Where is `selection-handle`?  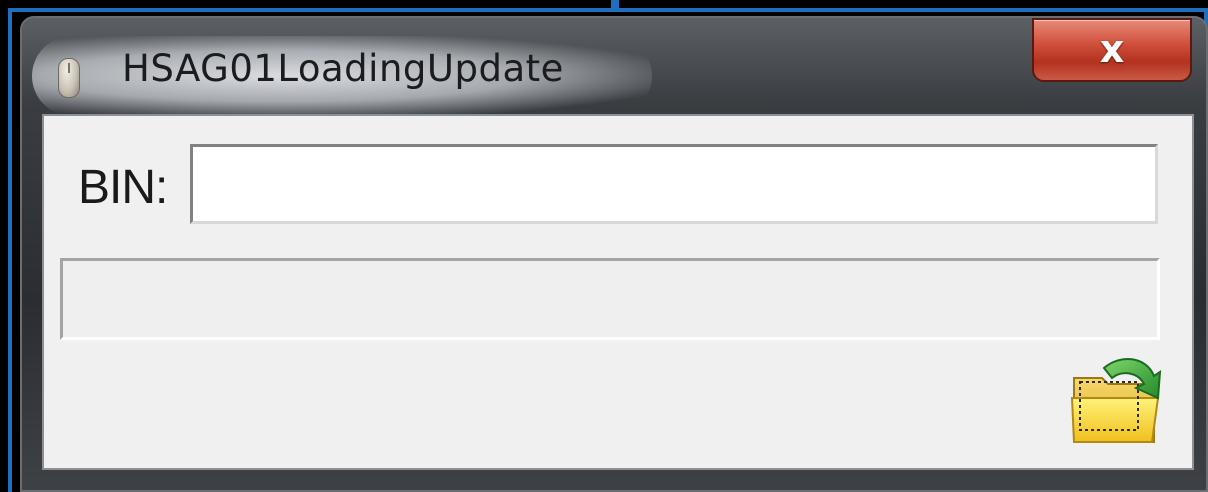
selection-handle is located at coordinates (615, 4).